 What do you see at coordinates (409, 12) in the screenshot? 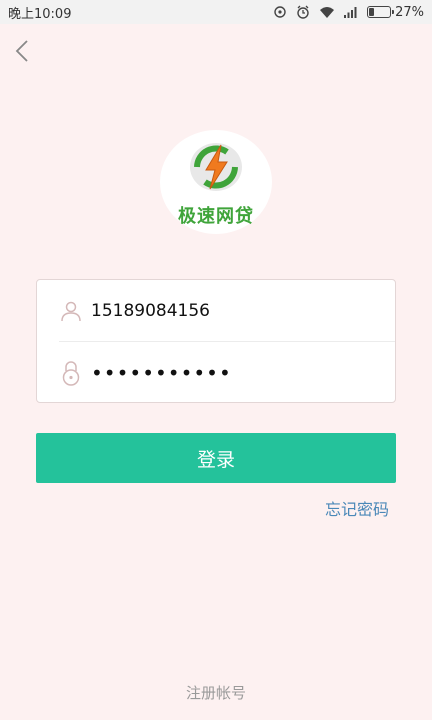
I see `battery-percent: 27%` at bounding box center [409, 12].